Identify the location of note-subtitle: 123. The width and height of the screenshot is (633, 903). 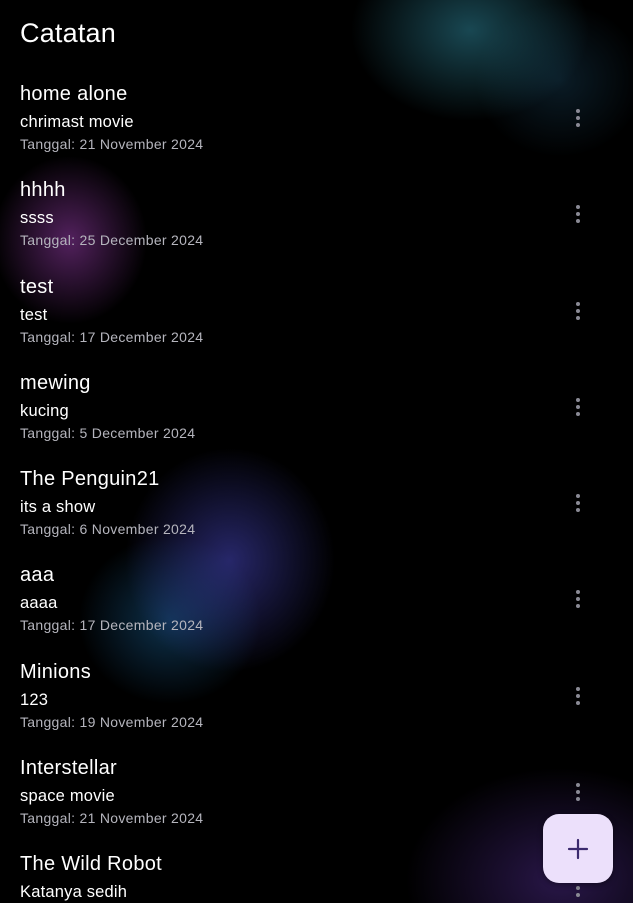
(34, 699).